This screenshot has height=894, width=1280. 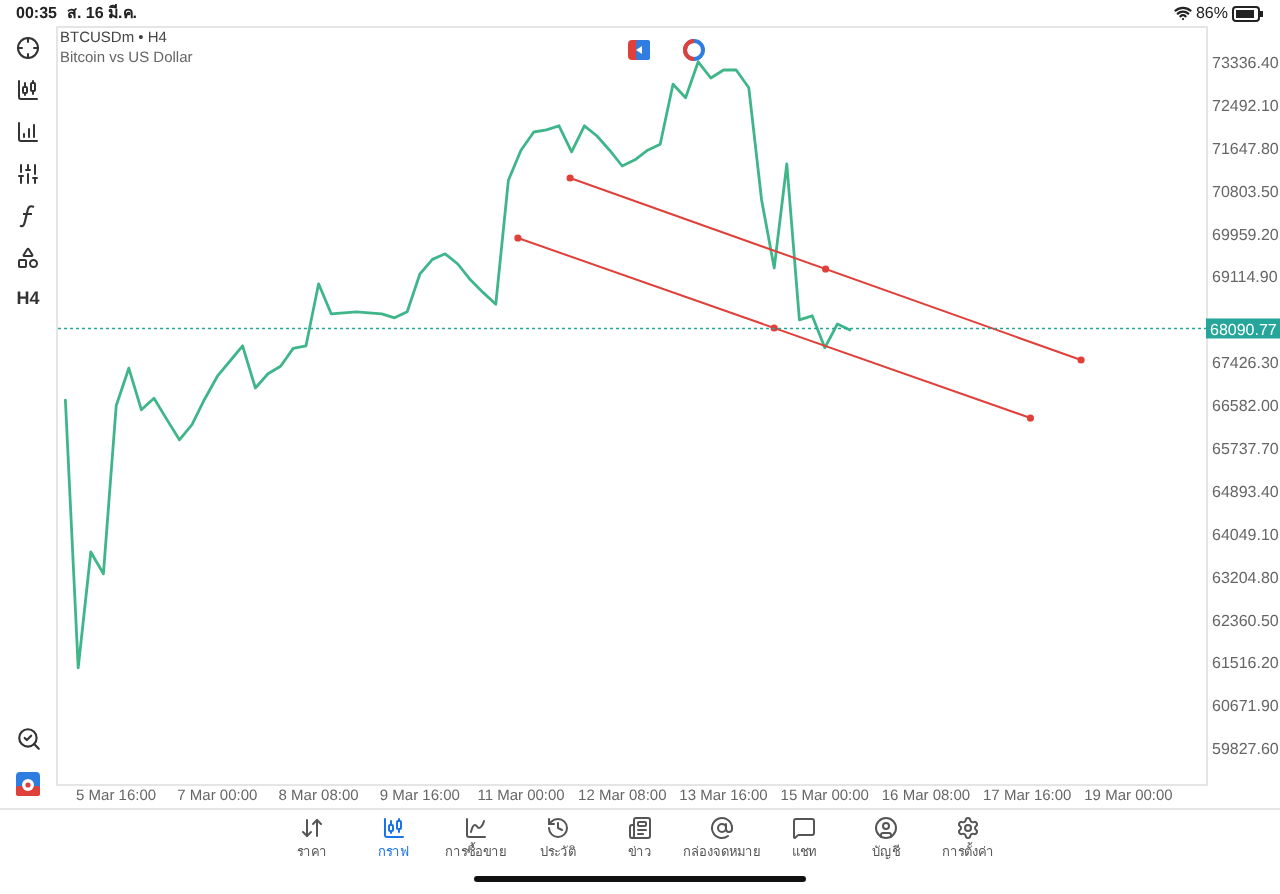 I want to click on arrows-icon, so click(x=312, y=828).